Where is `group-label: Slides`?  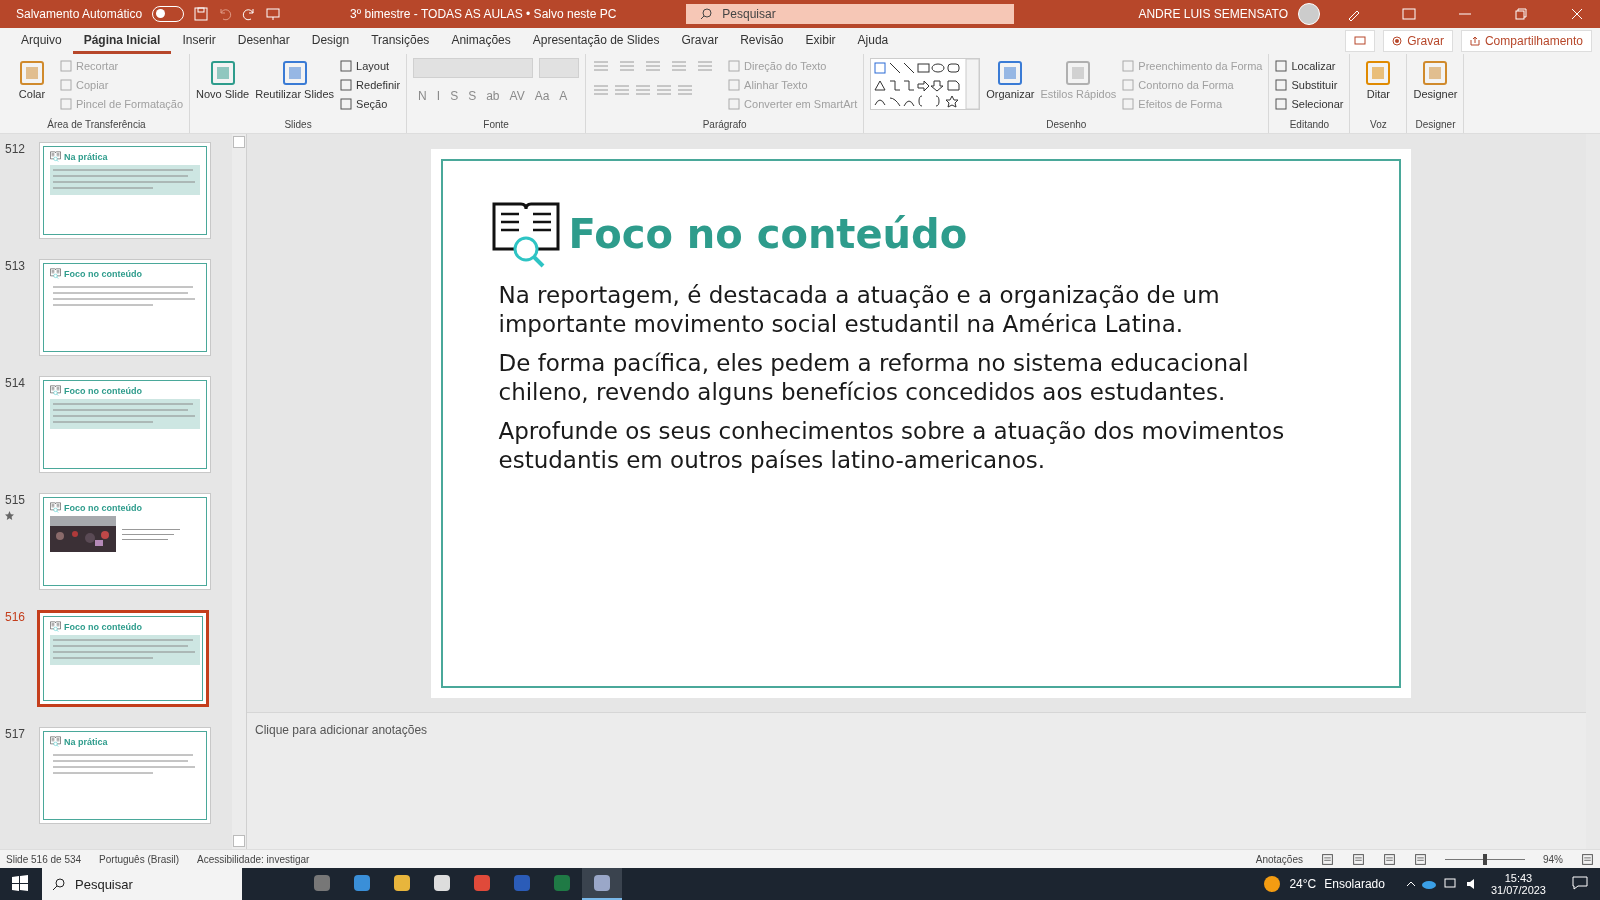
group-label: Slides is located at coordinates (298, 125).